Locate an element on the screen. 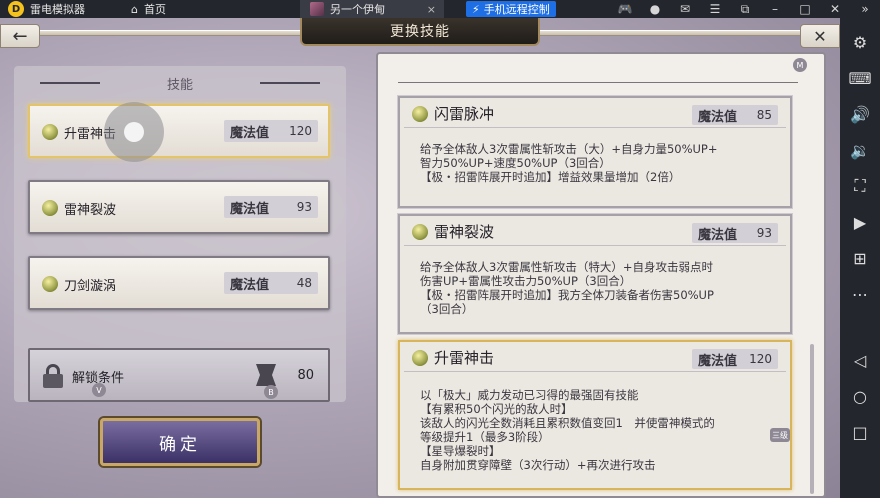 Image resolution: width=880 pixels, height=498 pixels. key-hint-scroll: 三级 is located at coordinates (780, 435).